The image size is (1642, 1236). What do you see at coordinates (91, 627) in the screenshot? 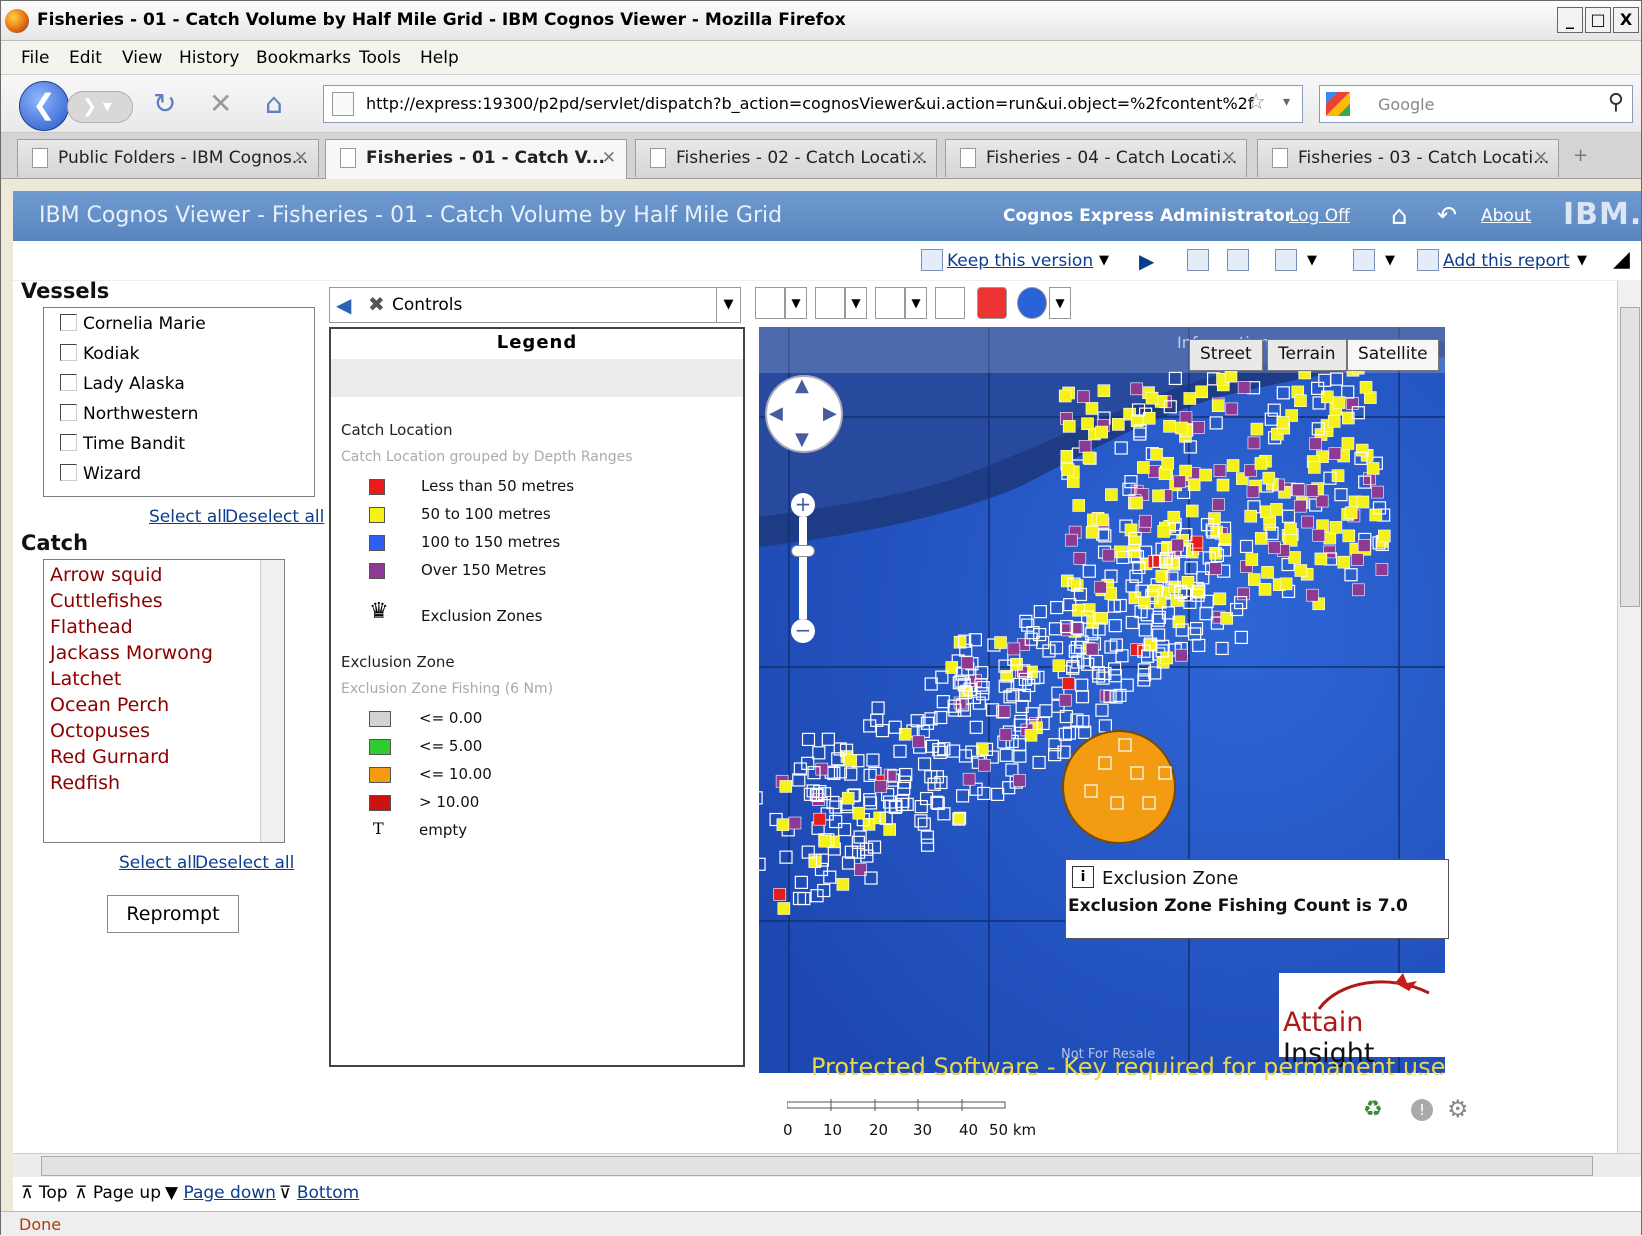
I see `catch-item: Flathead` at bounding box center [91, 627].